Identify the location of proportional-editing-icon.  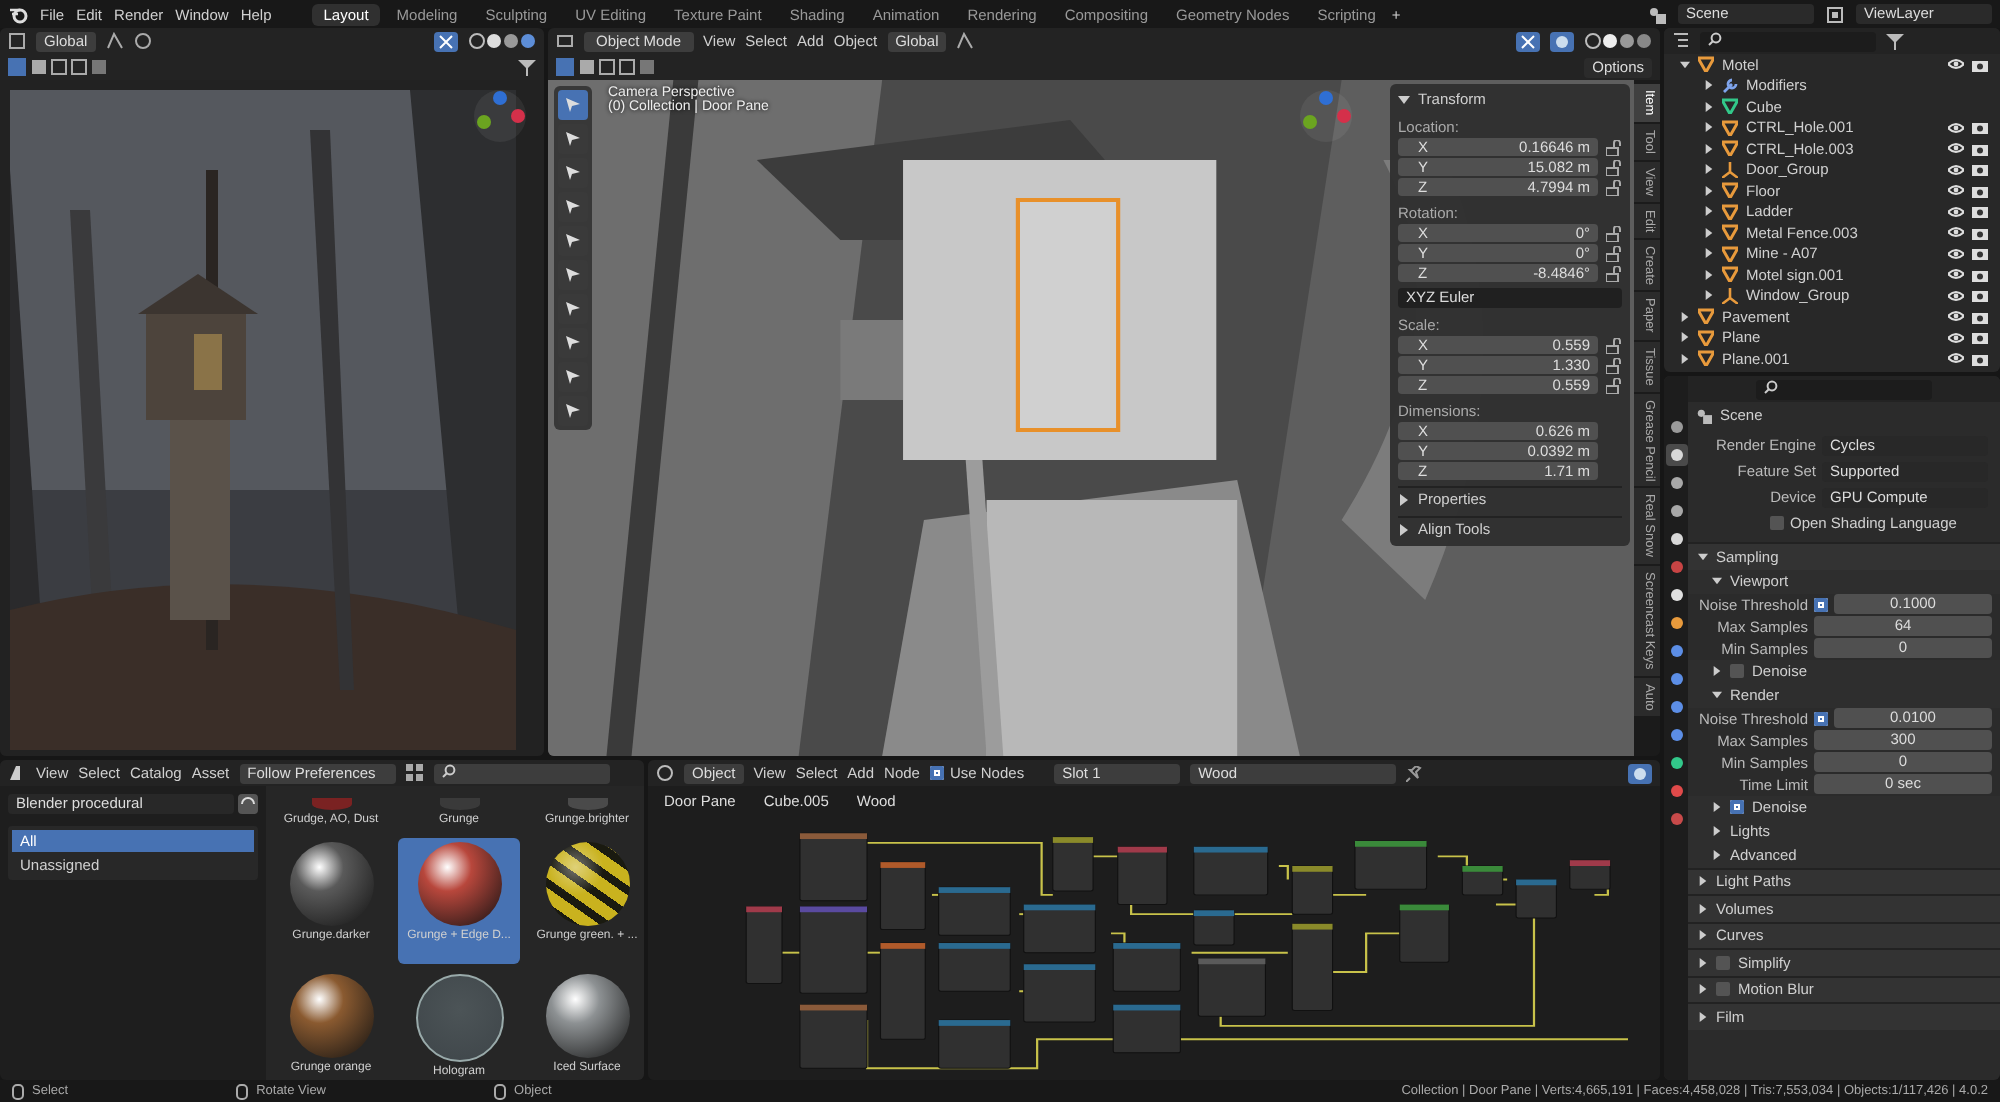
(142, 41).